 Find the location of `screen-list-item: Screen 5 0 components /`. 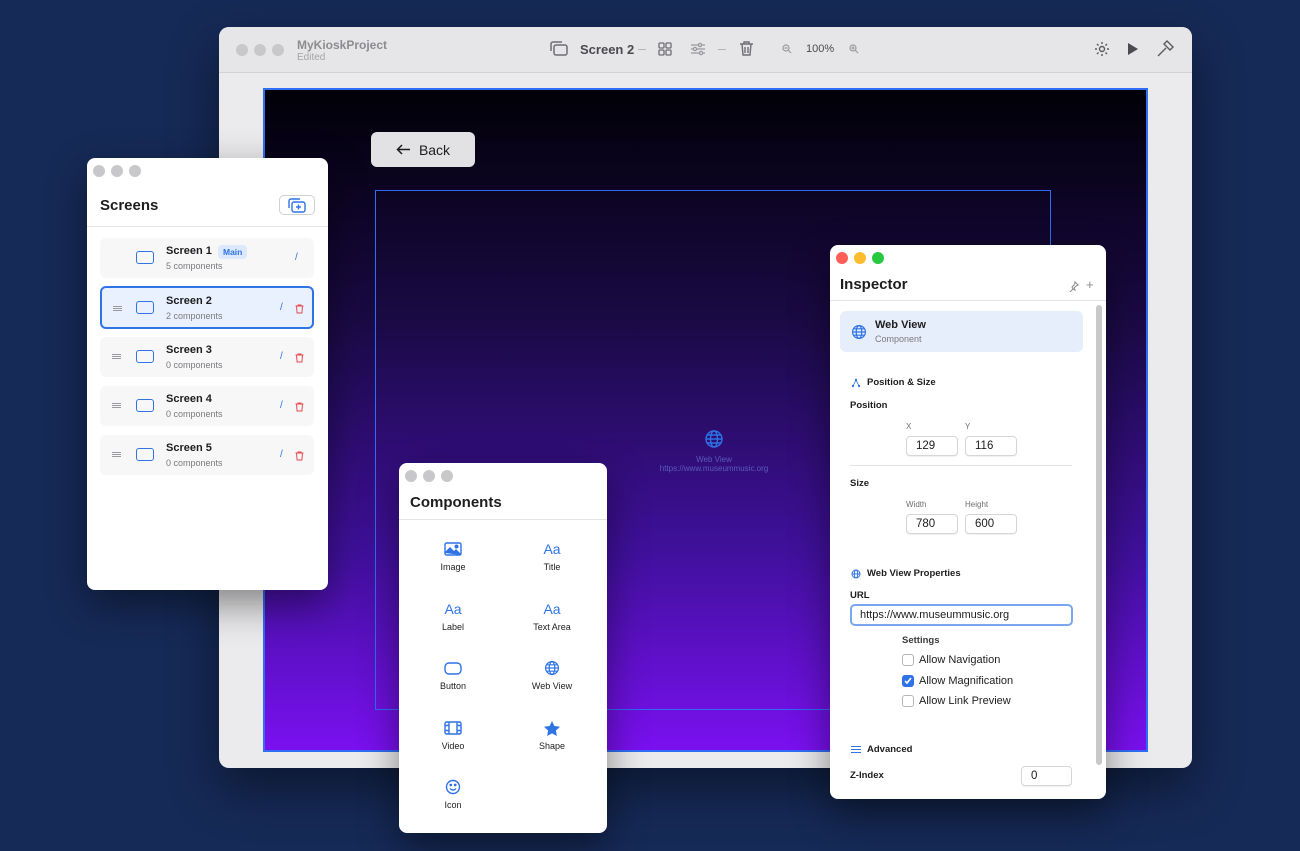

screen-list-item: Screen 5 0 components / is located at coordinates (207, 455).